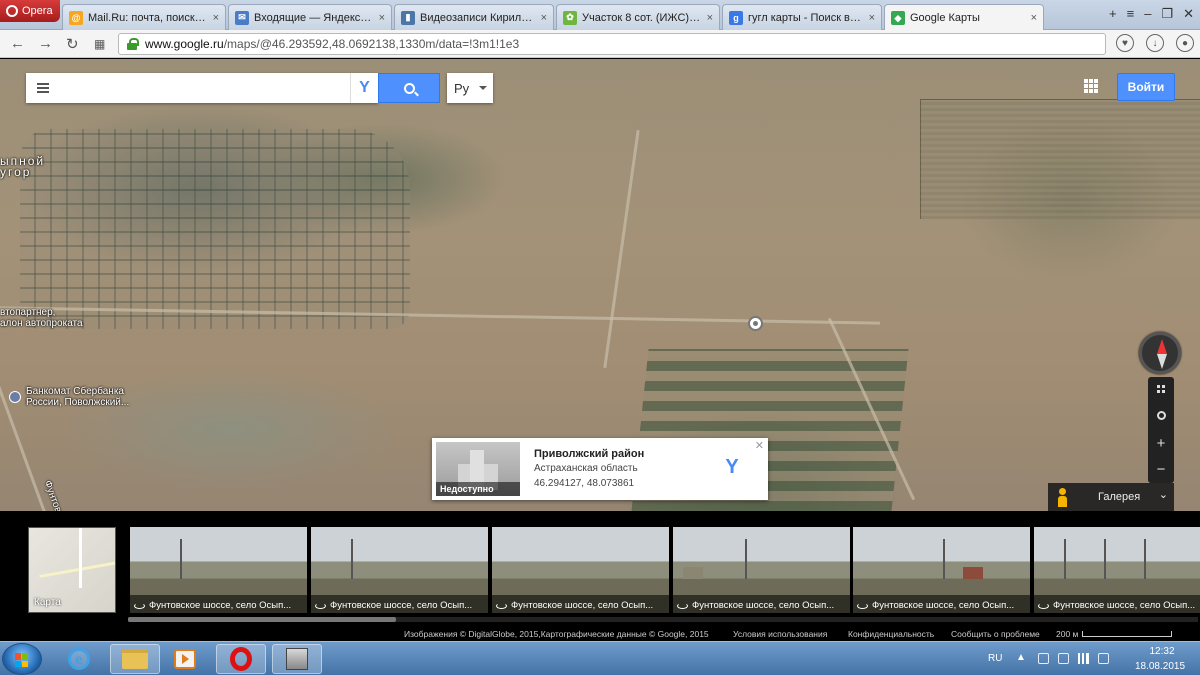 This screenshot has width=1200, height=675. What do you see at coordinates (1021, 657) in the screenshot?
I see `tray-expand-icon: ▲` at bounding box center [1021, 657].